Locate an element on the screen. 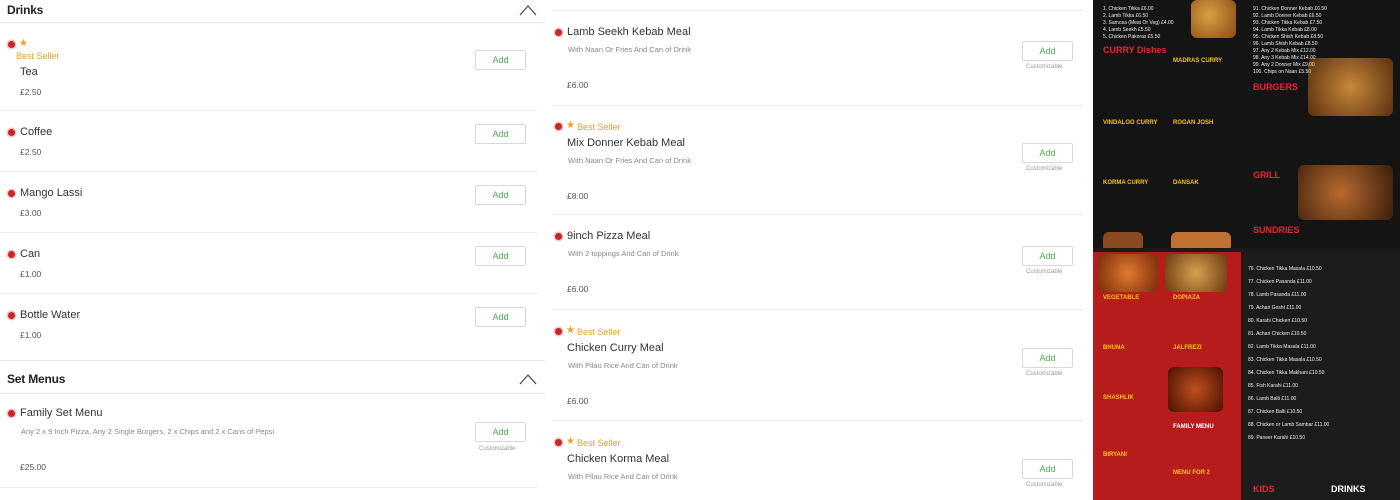 The image size is (1400, 500). menu-line: 80. Karahi Chicken £10.50 is located at coordinates (1277, 321).